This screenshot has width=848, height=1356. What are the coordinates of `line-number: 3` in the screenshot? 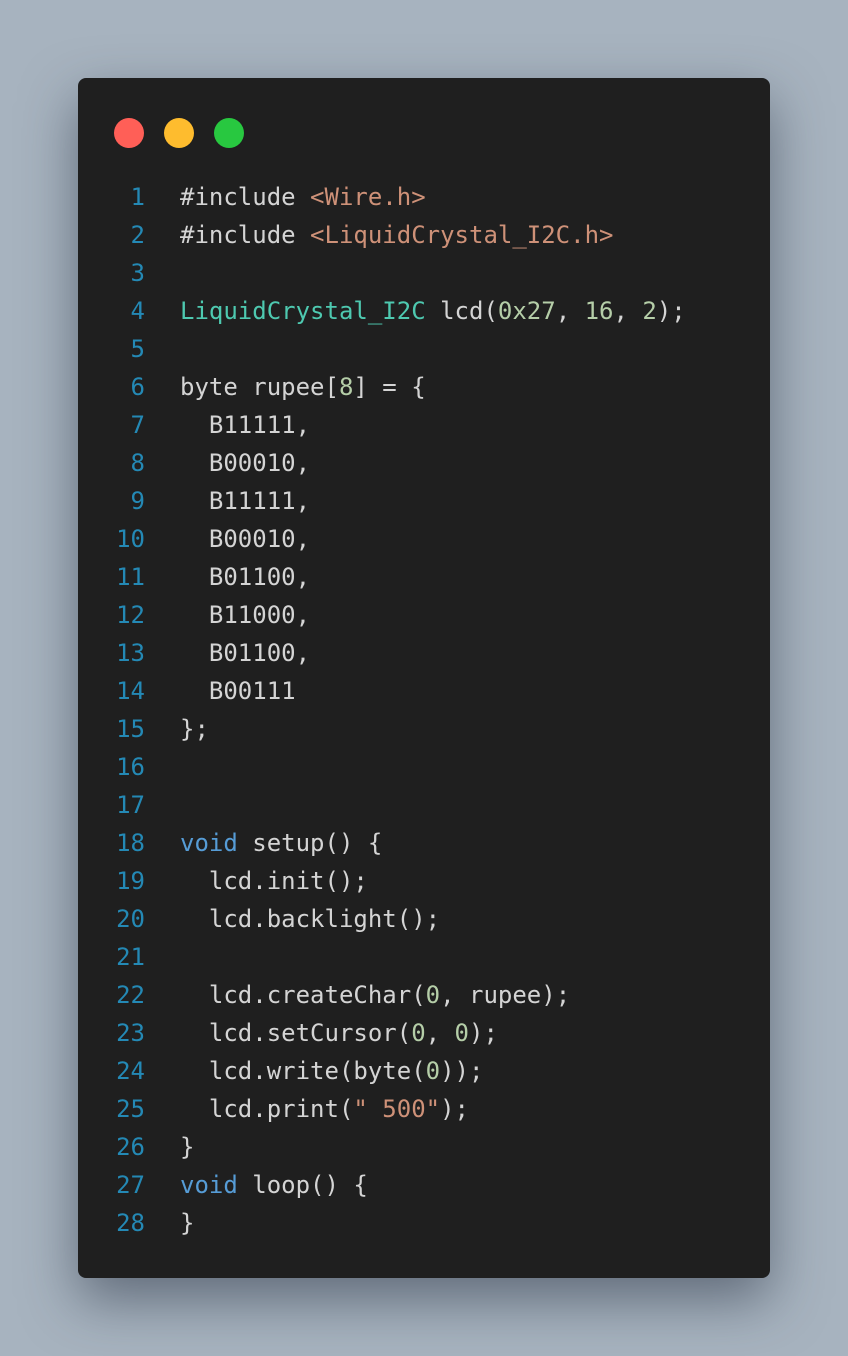 It's located at (137, 273).